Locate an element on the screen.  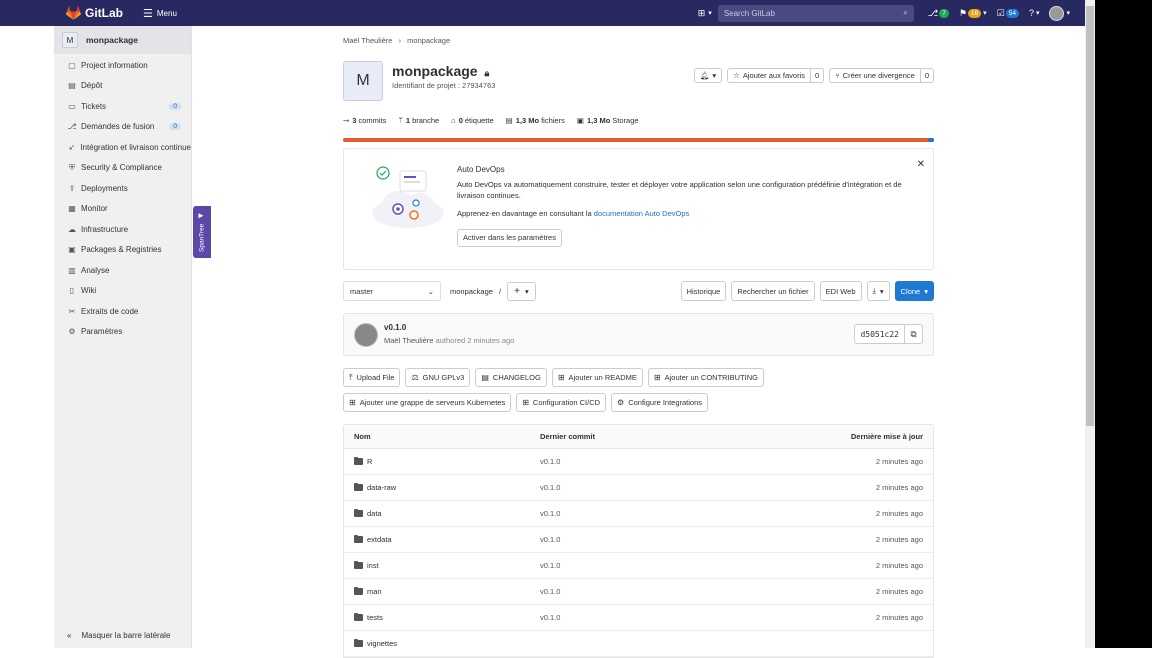
fork-button: ⑂ Créer une divergence is located at coordinates (875, 75).